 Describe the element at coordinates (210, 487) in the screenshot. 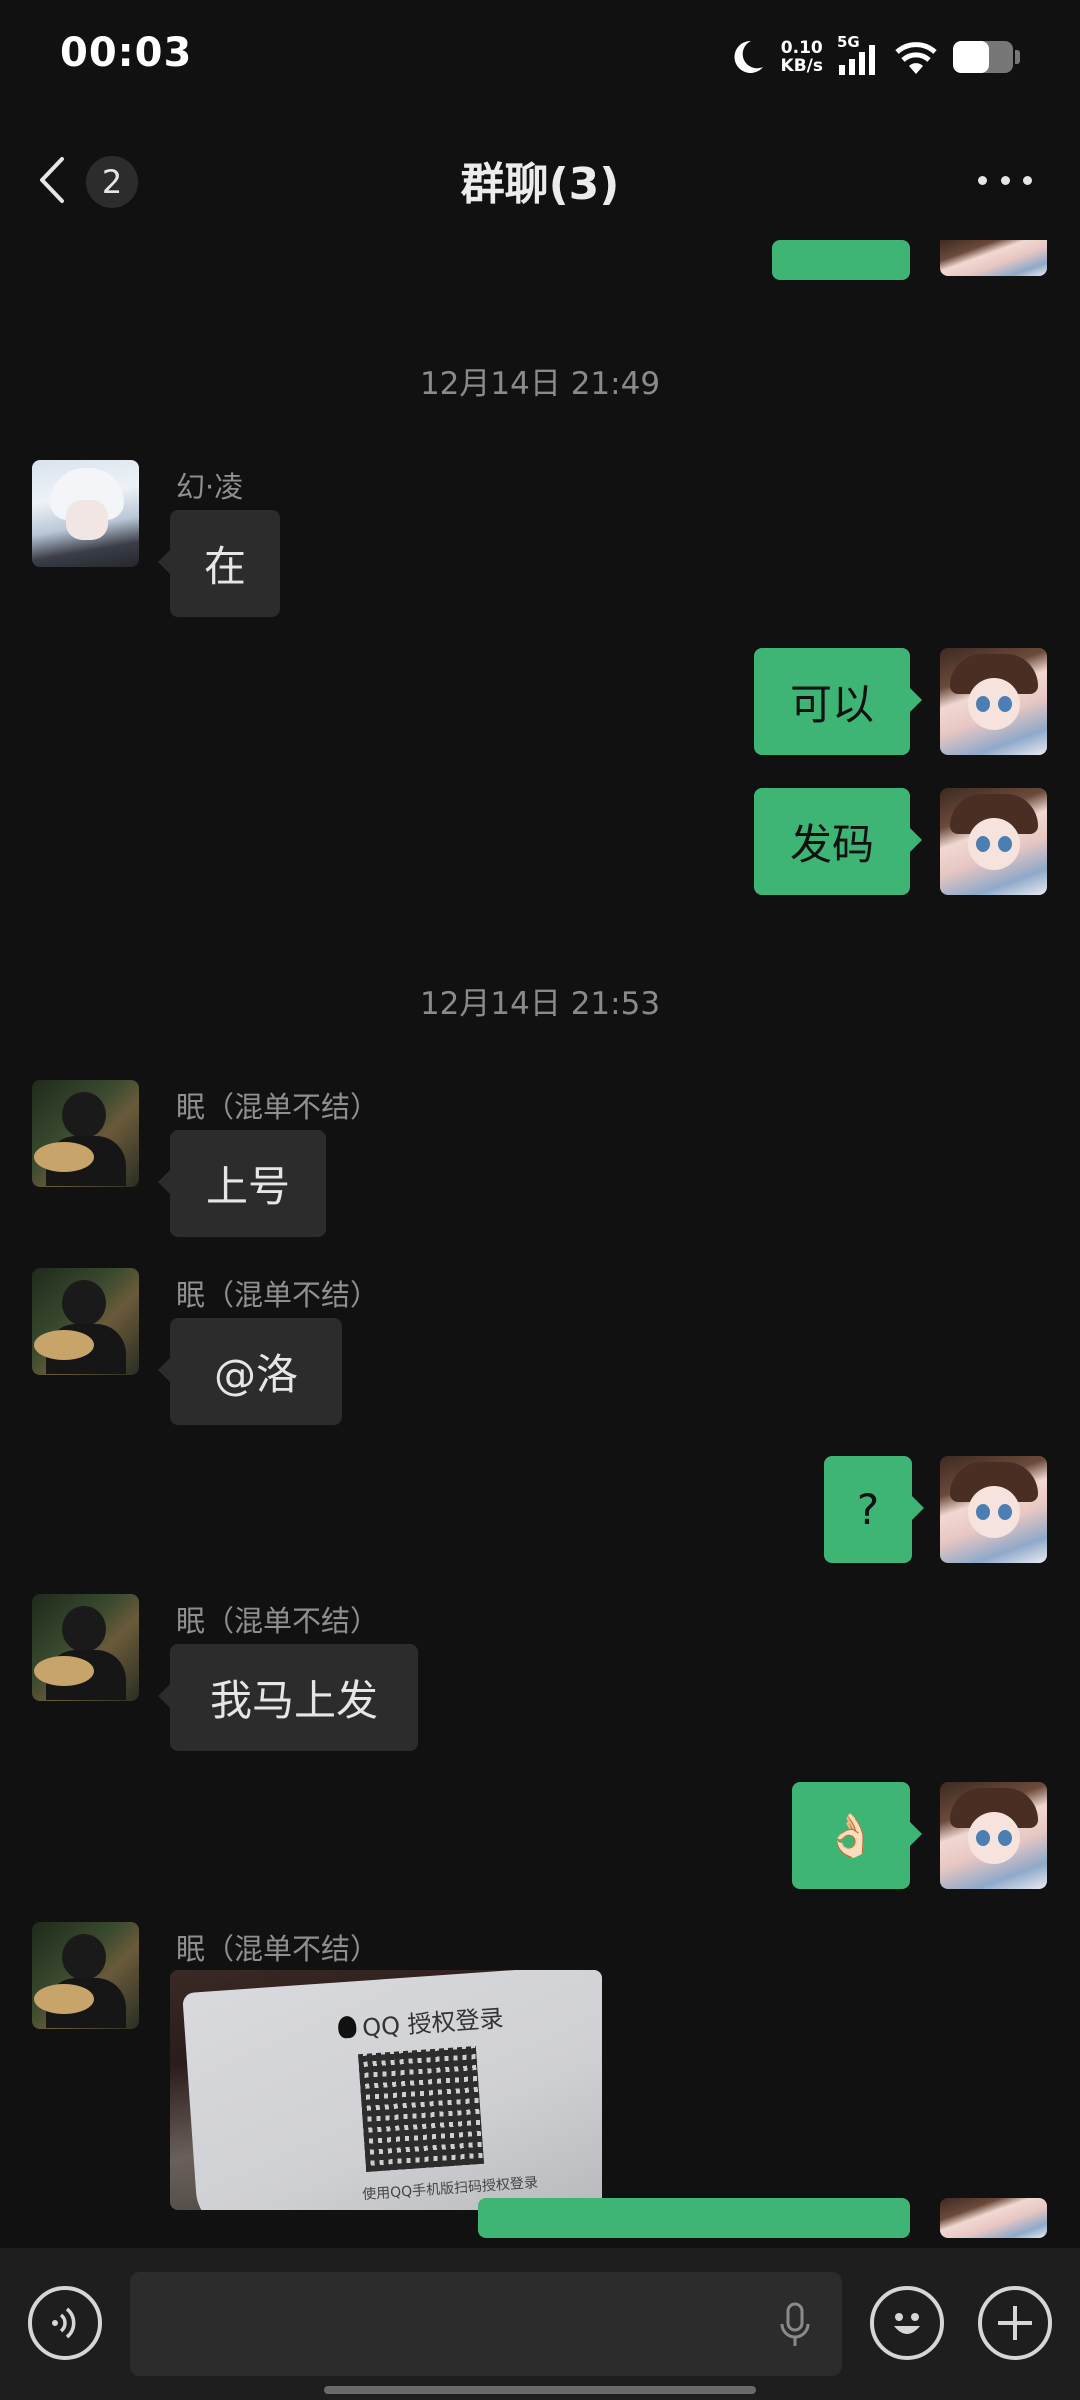

I see `sender-name: 幻·凌` at that location.